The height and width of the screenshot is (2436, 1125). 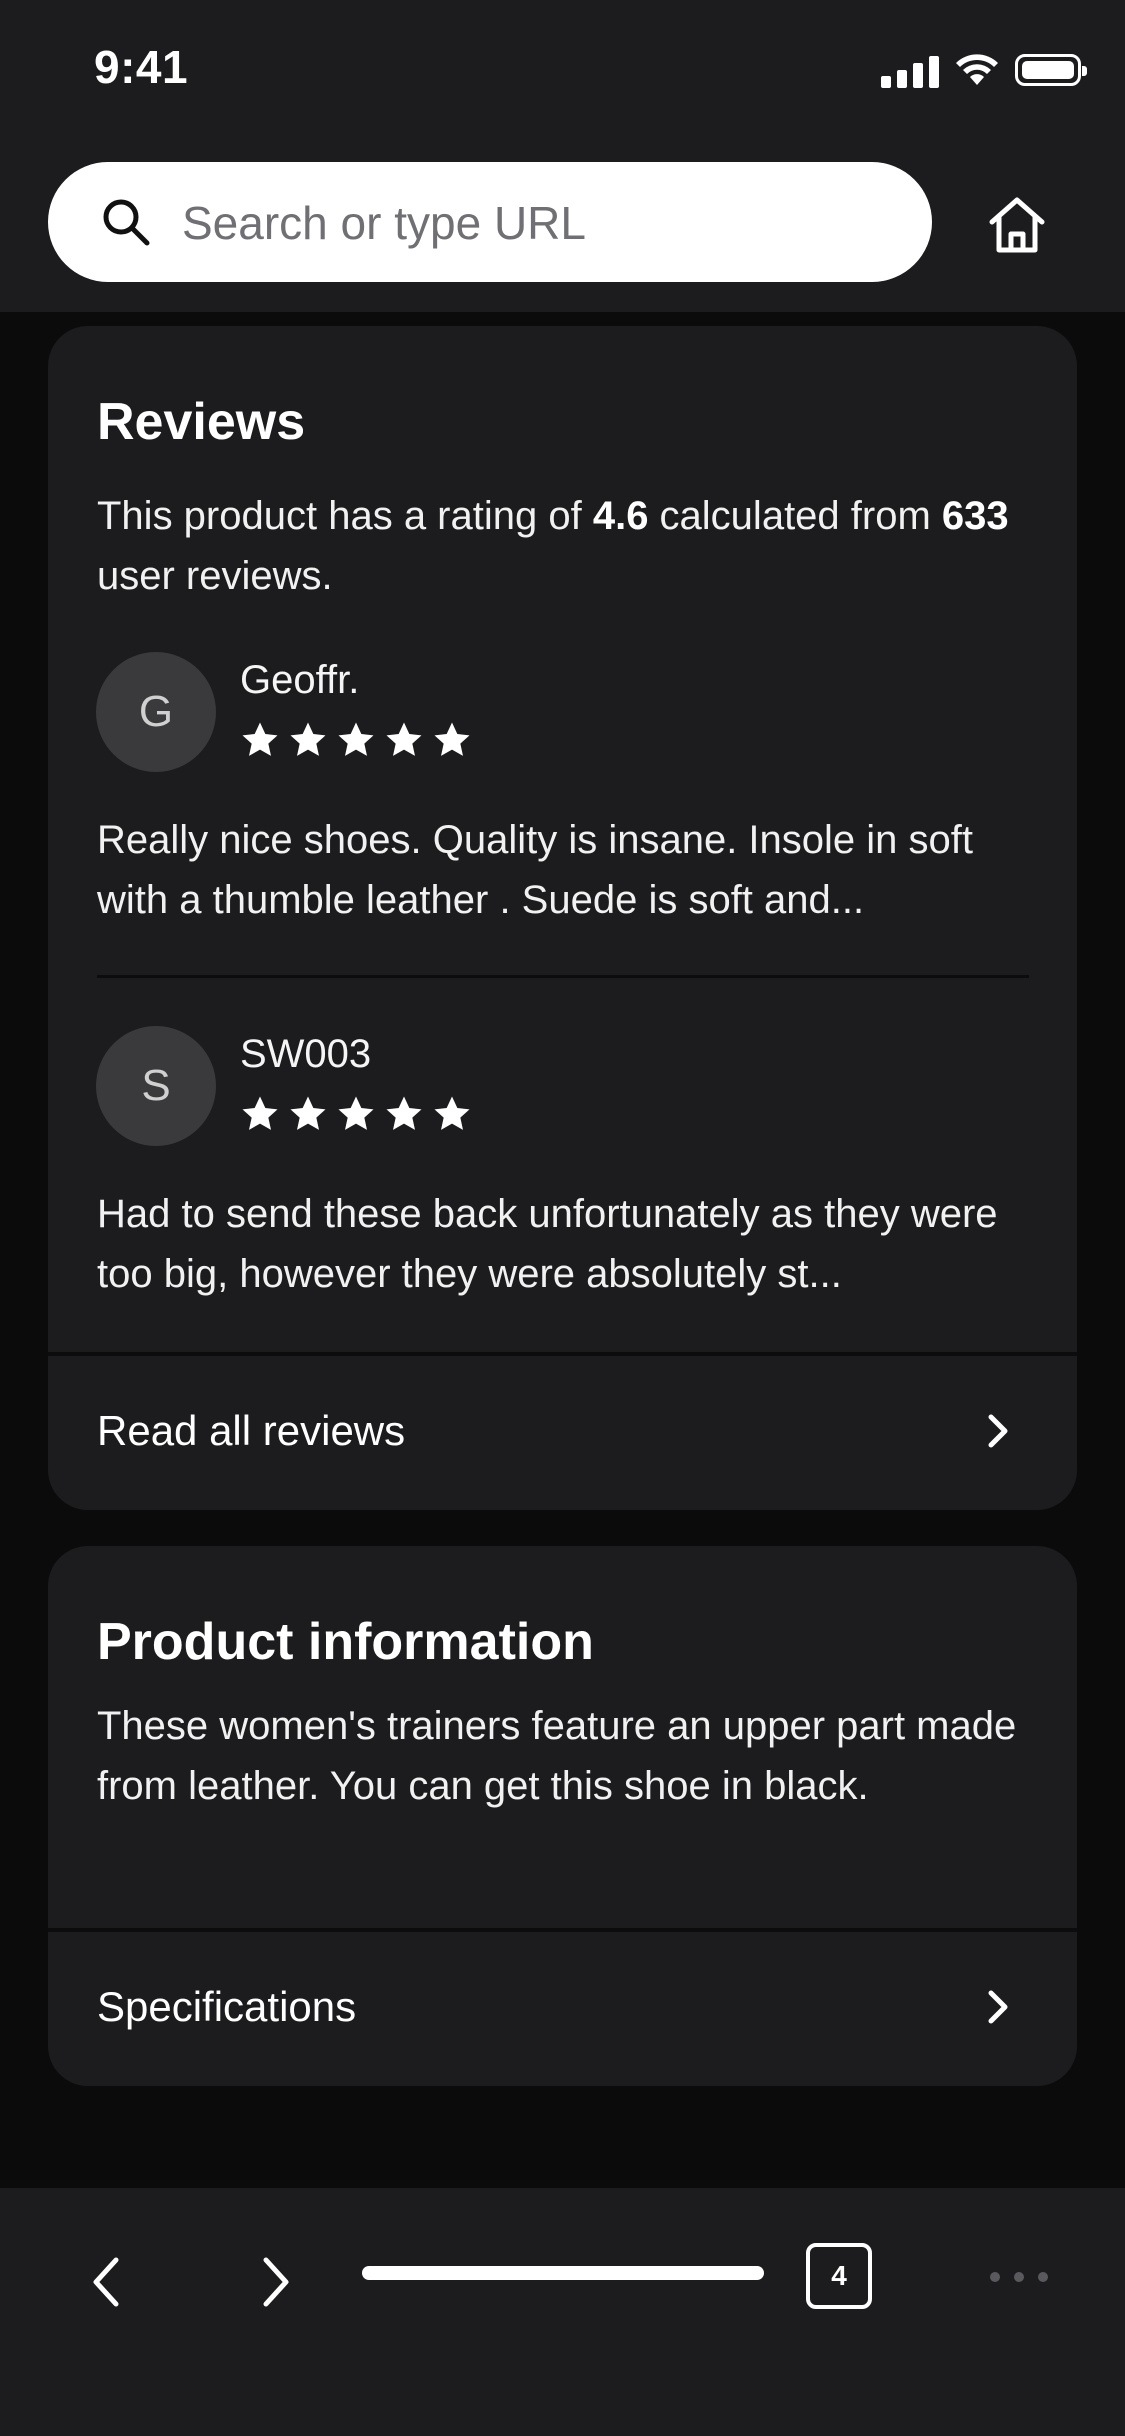 I want to click on read-all-reviews-link: Read all reviews, so click(x=562, y=1431).